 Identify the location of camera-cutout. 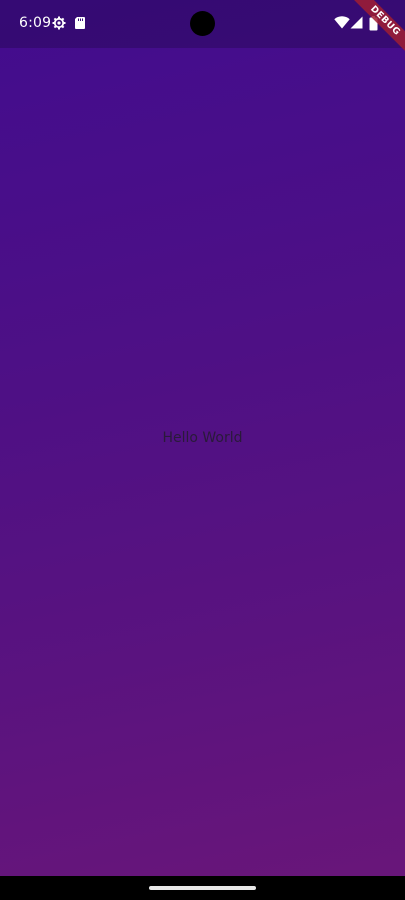
(202, 23).